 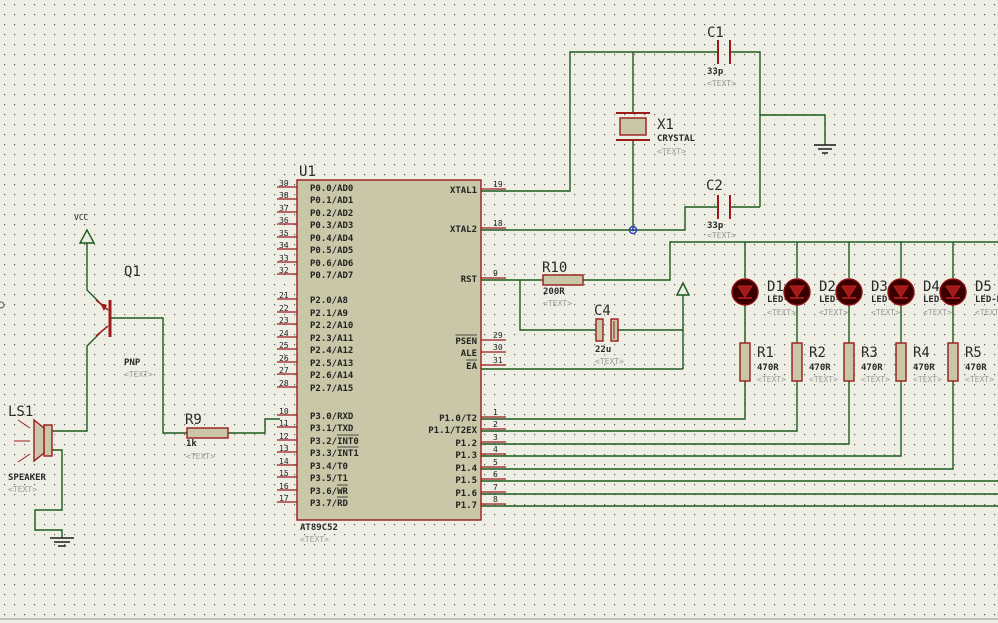 What do you see at coordinates (466, 469) in the screenshot?
I see `mcu-pin-name: P1.4` at bounding box center [466, 469].